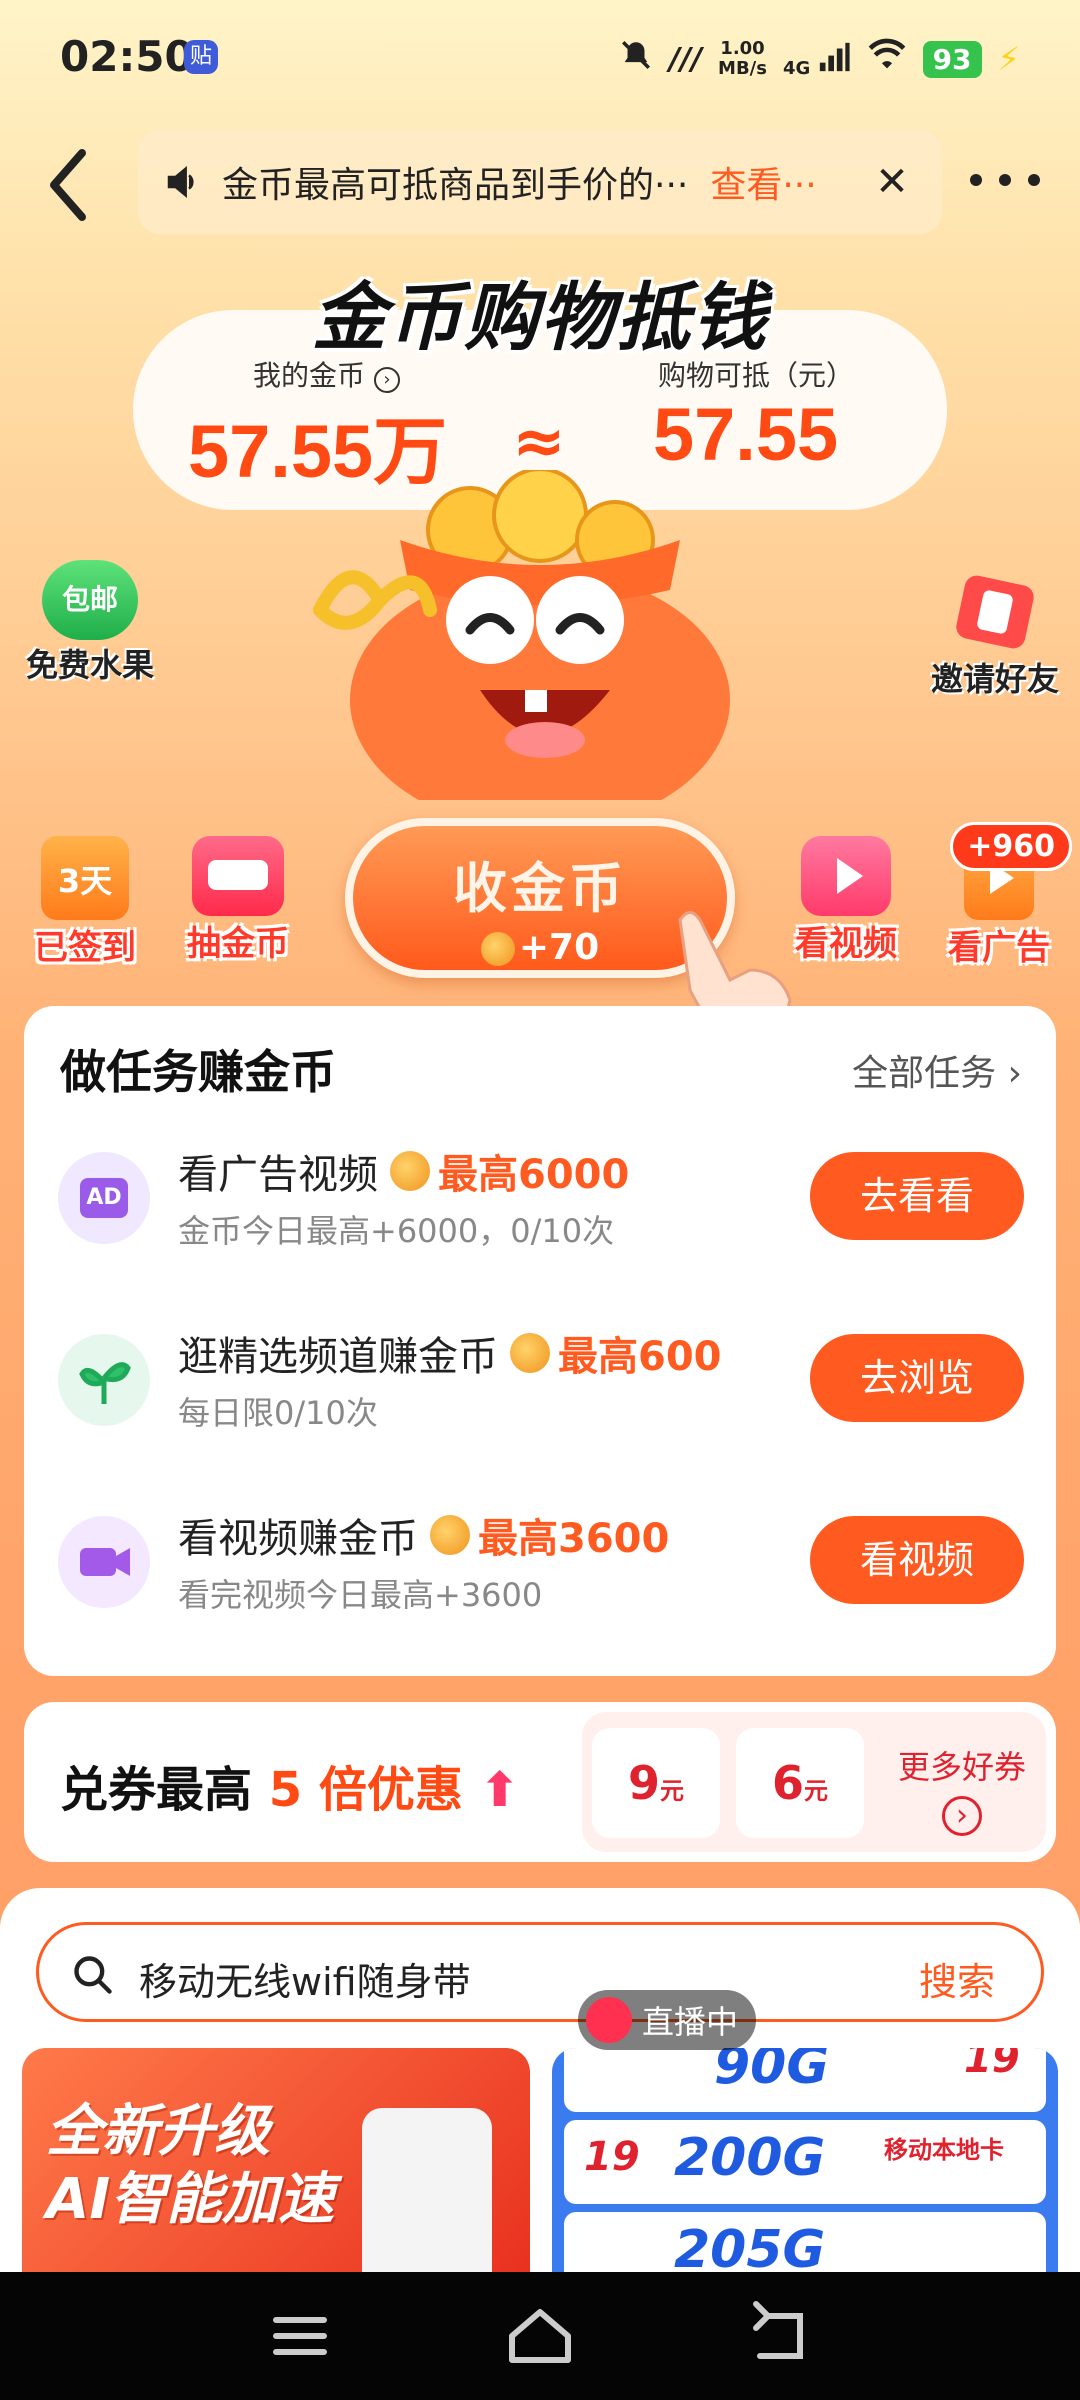 The width and height of the screenshot is (1080, 2400). What do you see at coordinates (656, 1783) in the screenshot?
I see `coupon-9-yuan: 9元` at bounding box center [656, 1783].